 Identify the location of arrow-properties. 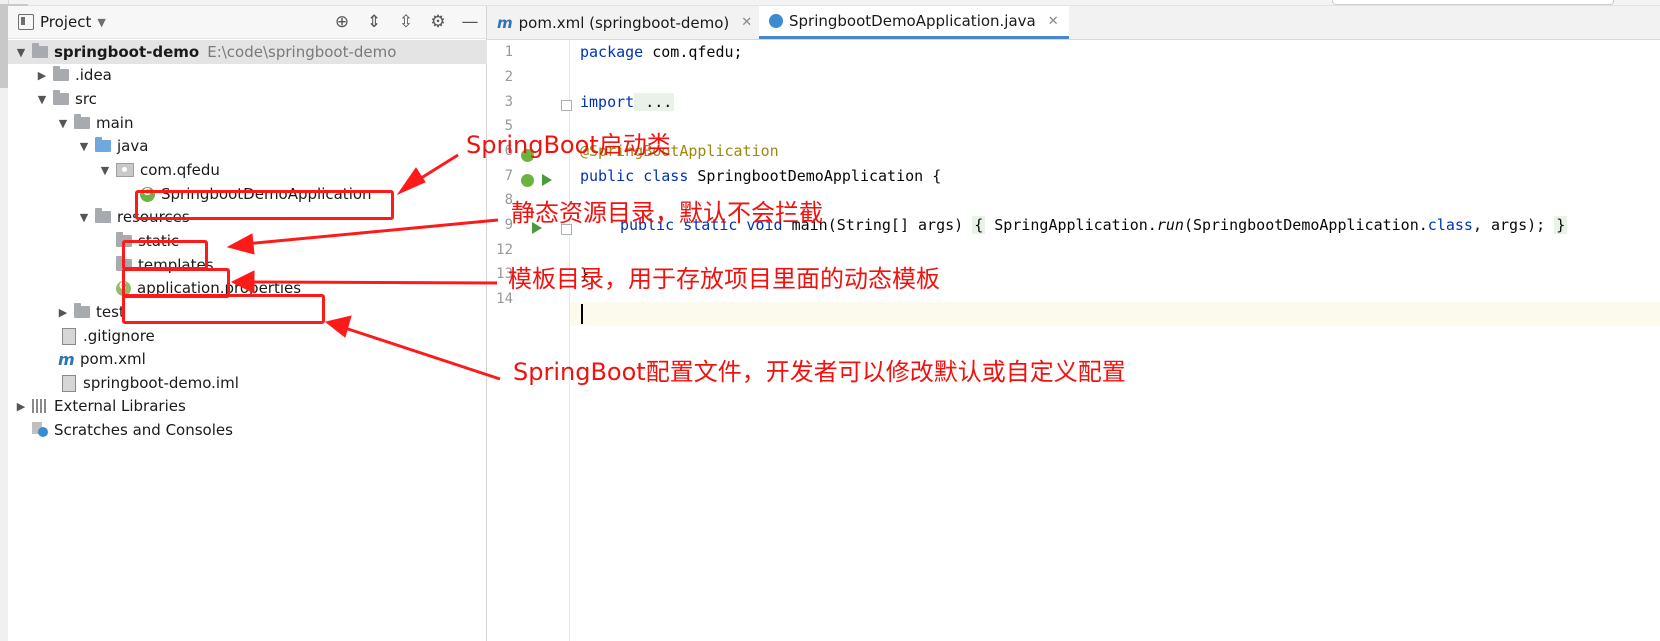
(422, 353).